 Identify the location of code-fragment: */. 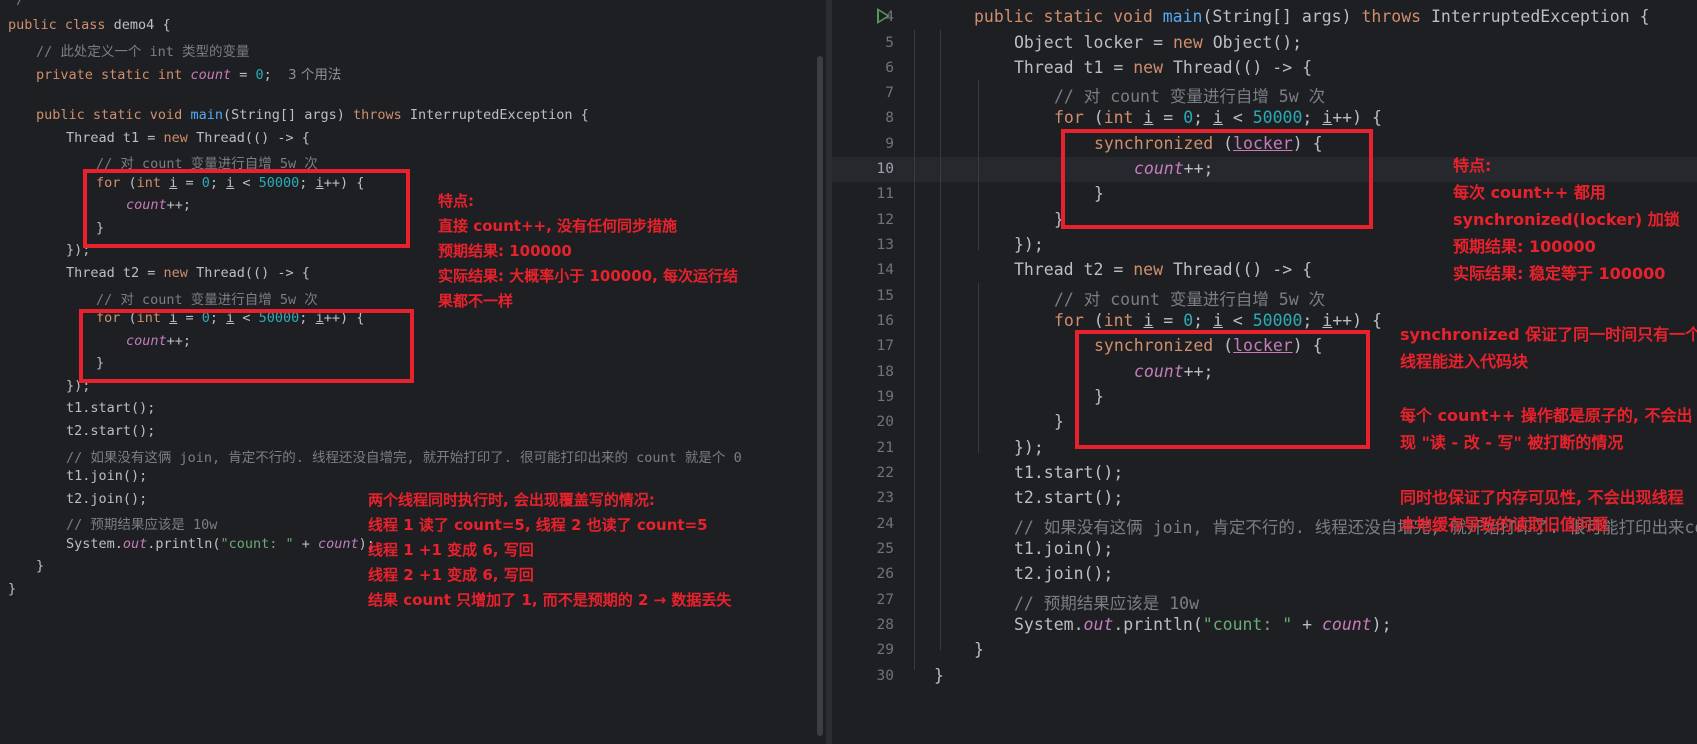
(16, 6).